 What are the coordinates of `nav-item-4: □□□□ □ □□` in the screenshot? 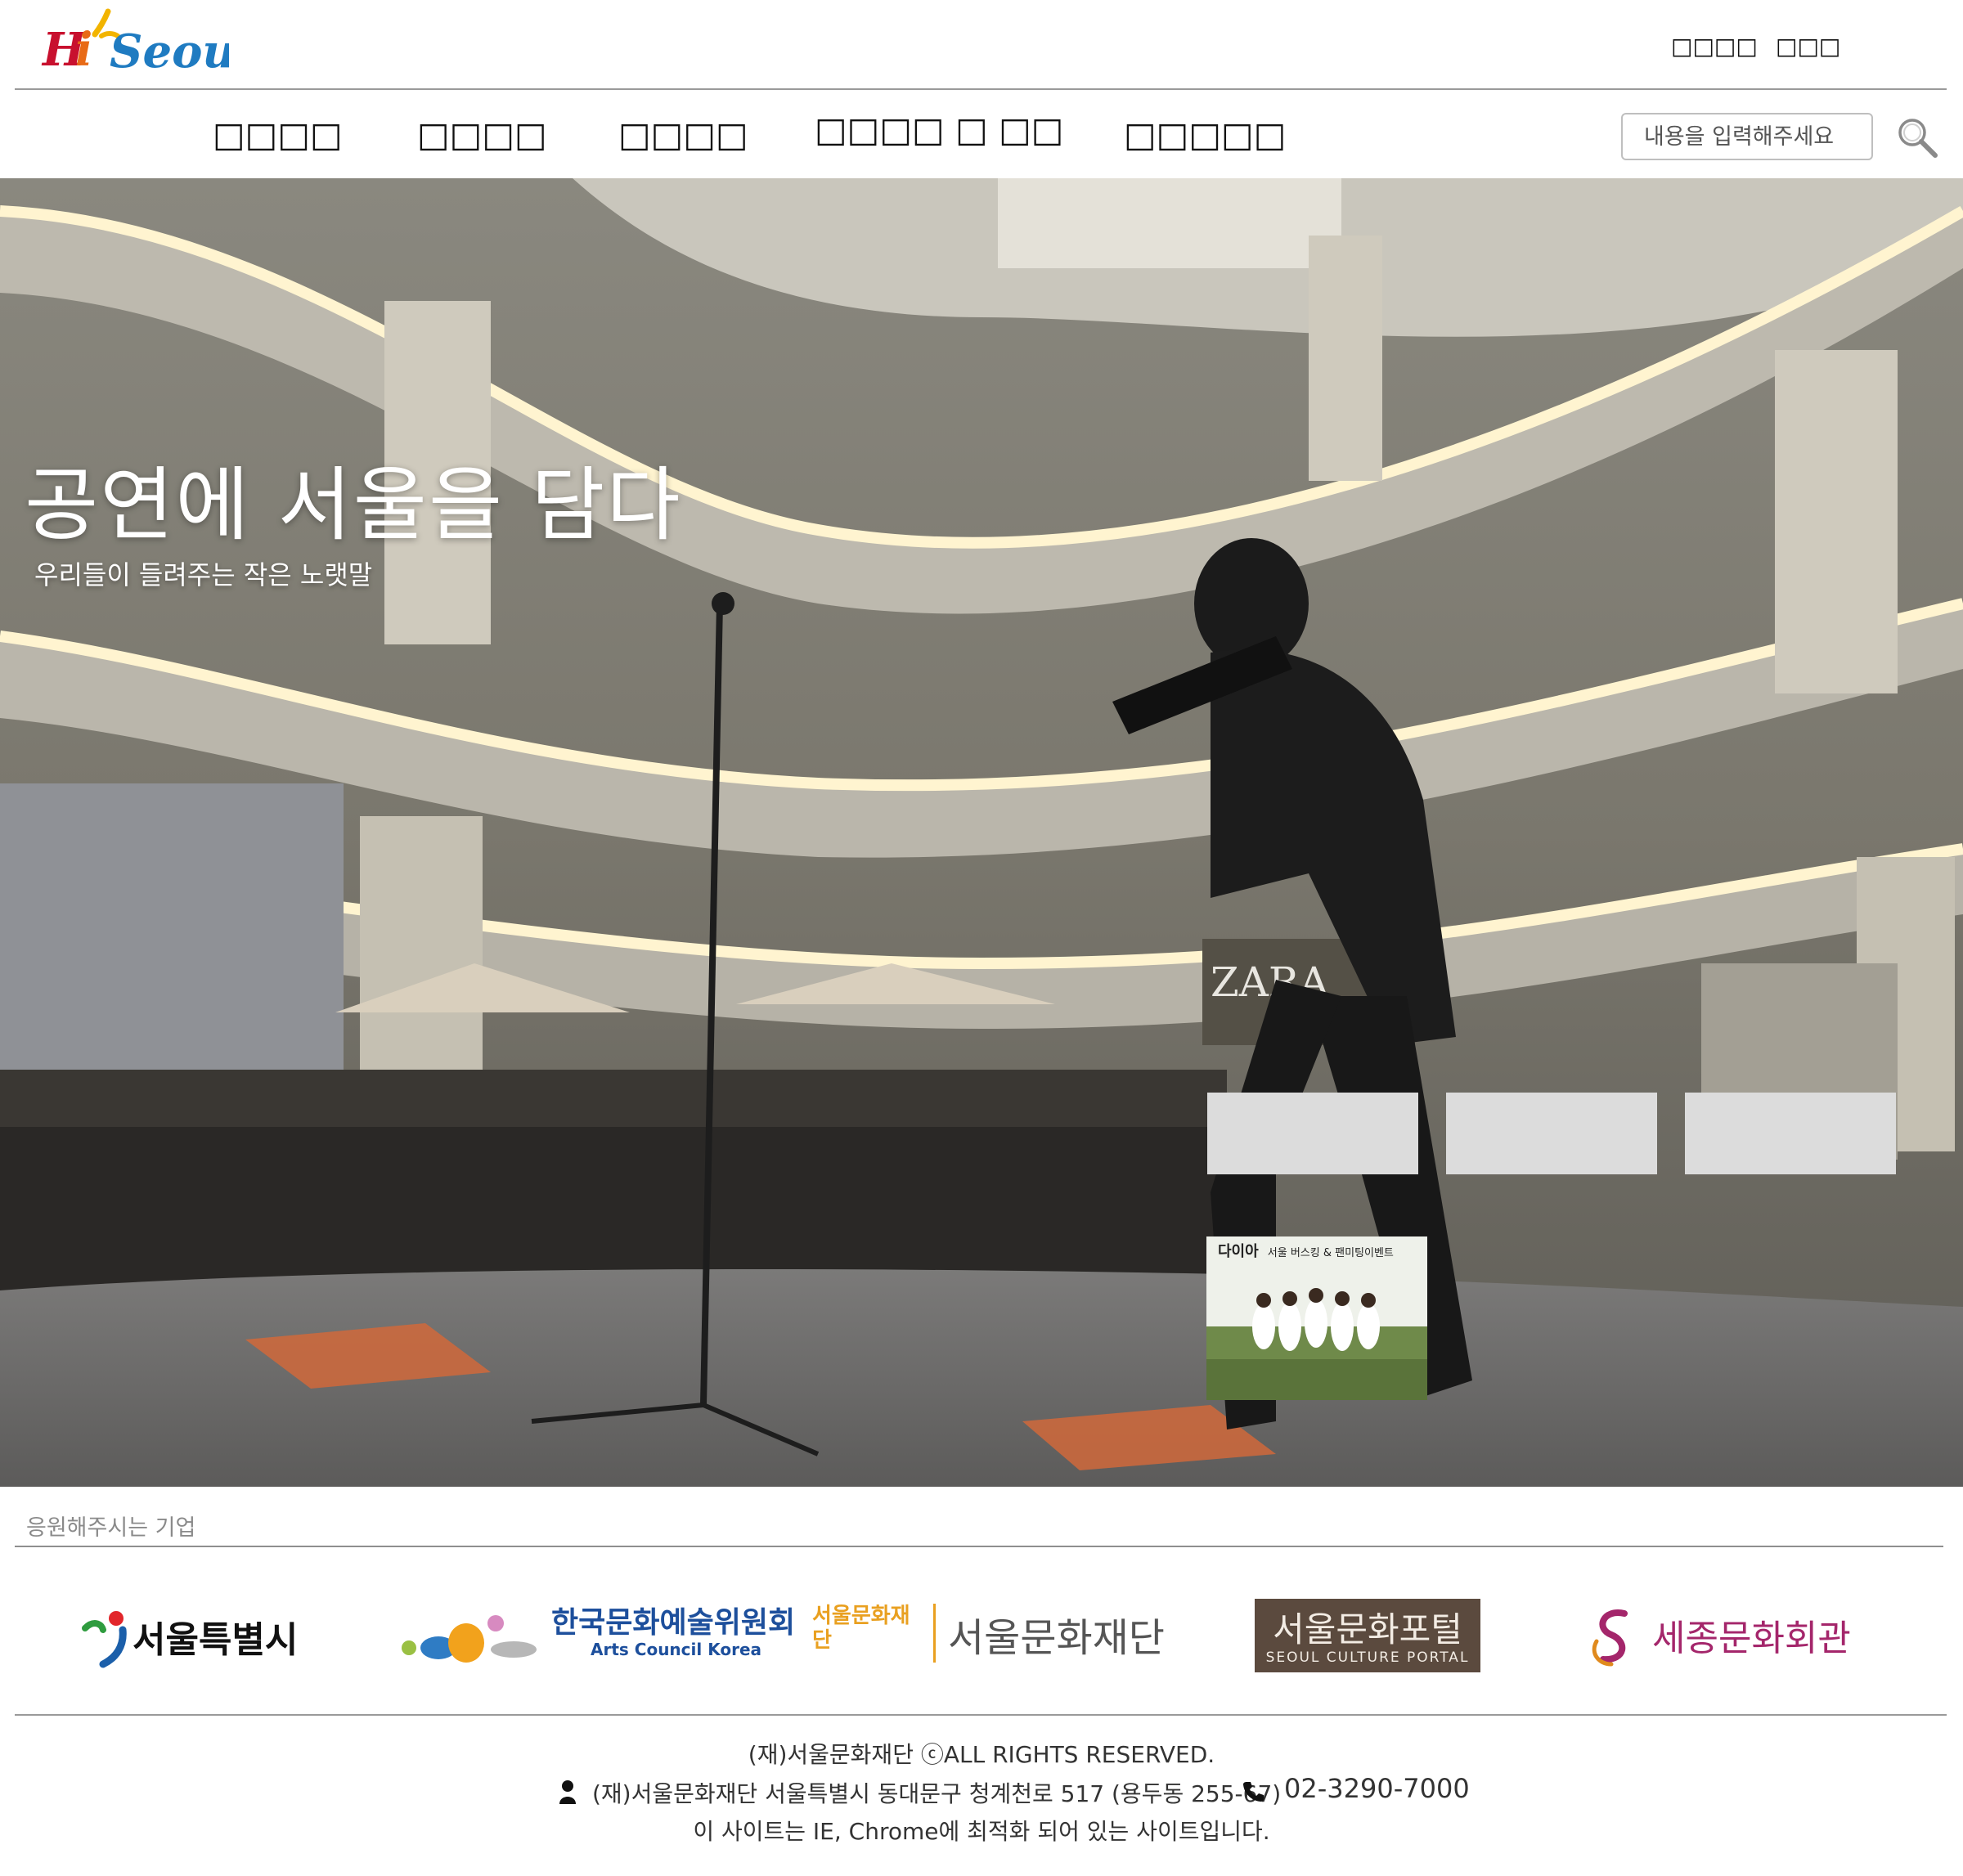 It's located at (939, 130).